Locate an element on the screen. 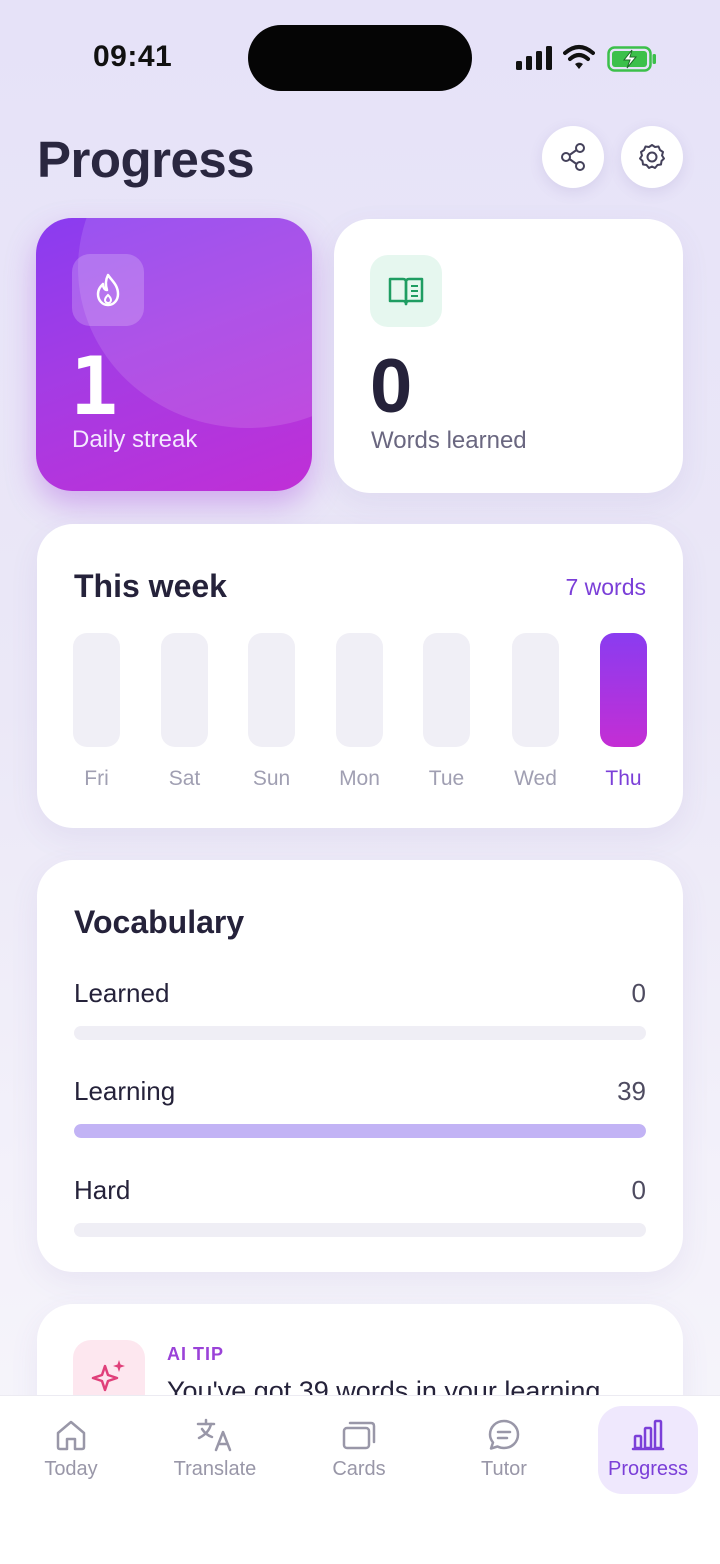 This screenshot has width=720, height=1564. cellular-signal-icon is located at coordinates (534, 58).